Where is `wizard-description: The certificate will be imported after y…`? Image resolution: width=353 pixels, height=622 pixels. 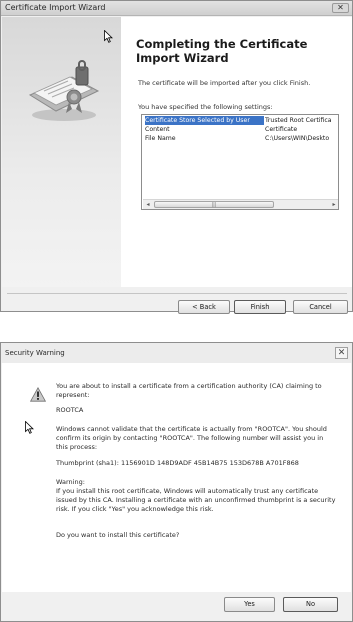
wizard-description: The certificate will be imported after y… is located at coordinates (224, 83).